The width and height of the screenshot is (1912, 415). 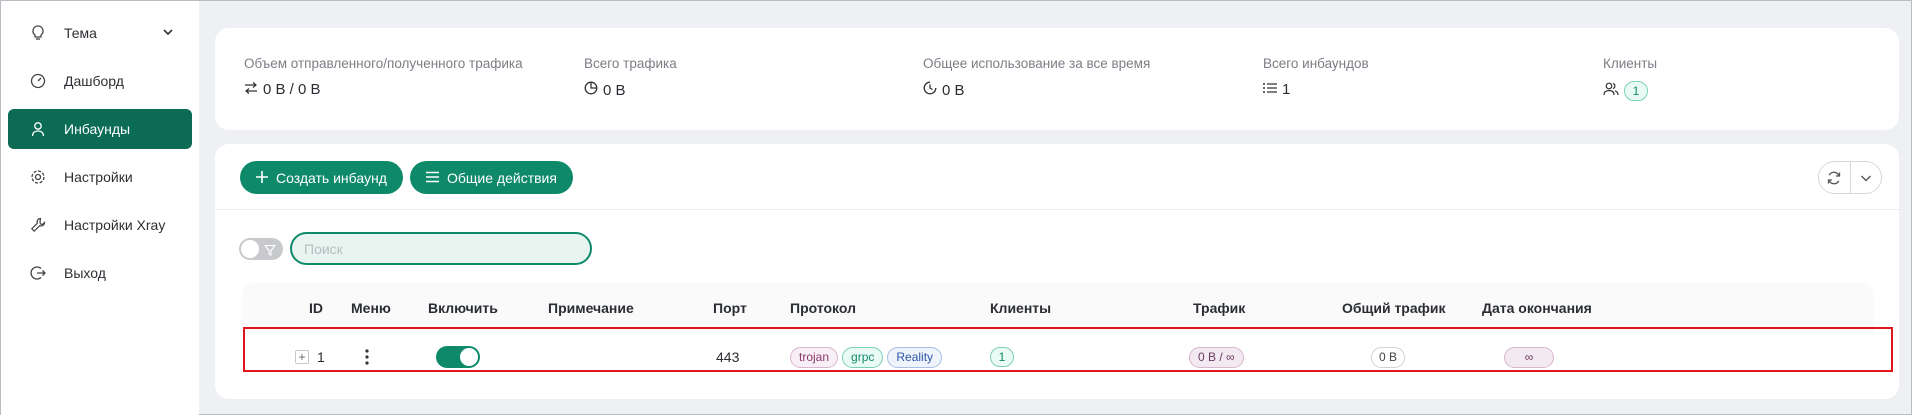 I want to click on history-icon, so click(x=930, y=90).